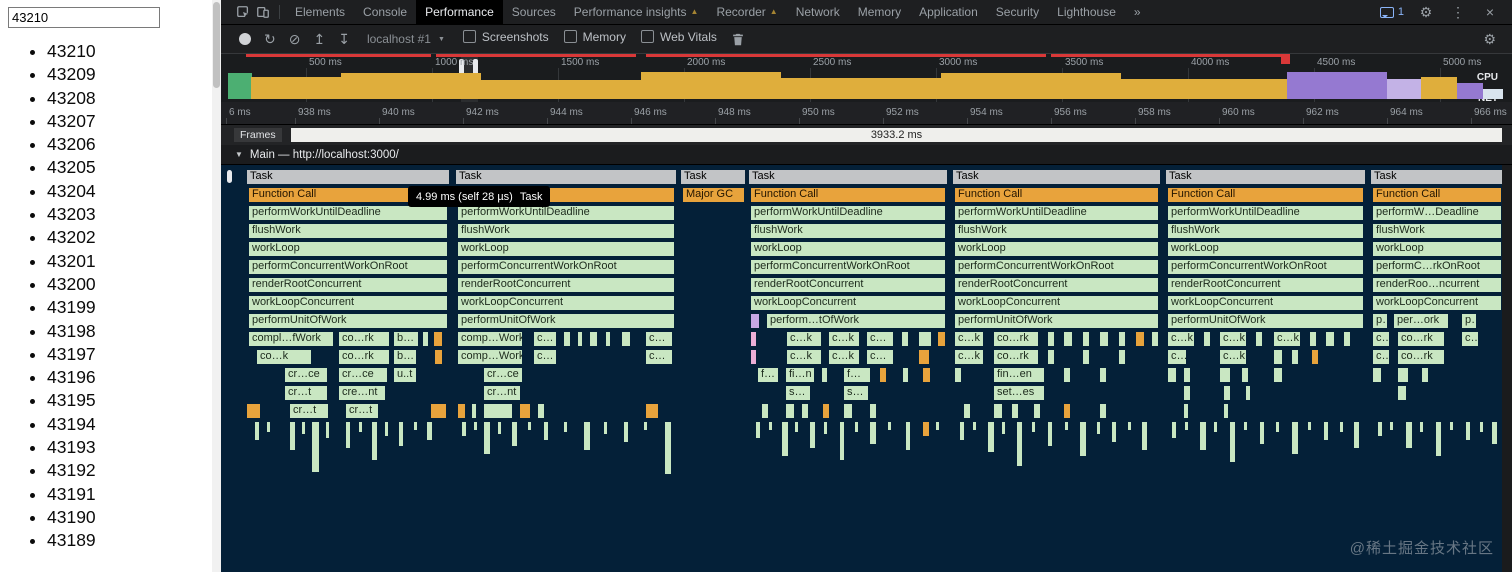 This screenshot has height=572, width=1512. What do you see at coordinates (1056, 321) in the screenshot?
I see `flame-entry: performUnitOfWork` at bounding box center [1056, 321].